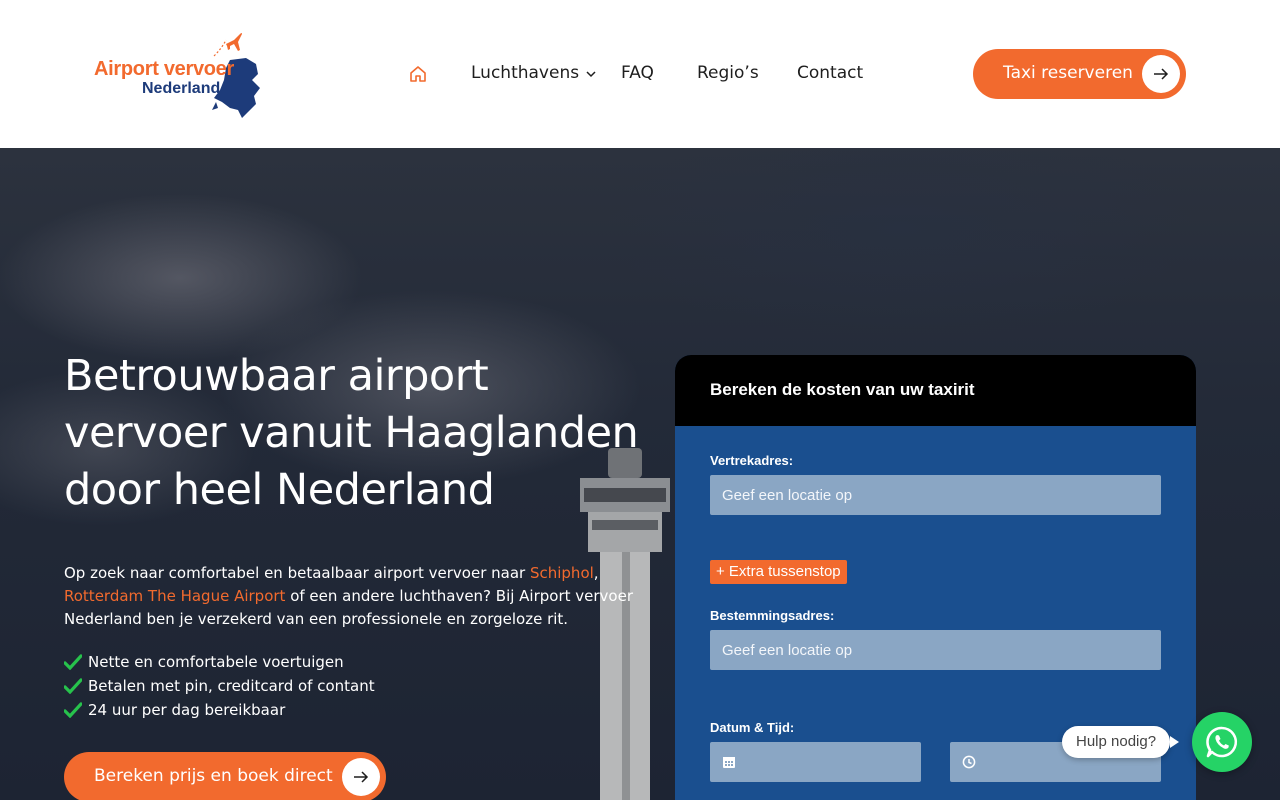 The height and width of the screenshot is (800, 1280). Describe the element at coordinates (276, 376) in the screenshot. I see `hero-title-line: Betrouwbaar airport` at that location.